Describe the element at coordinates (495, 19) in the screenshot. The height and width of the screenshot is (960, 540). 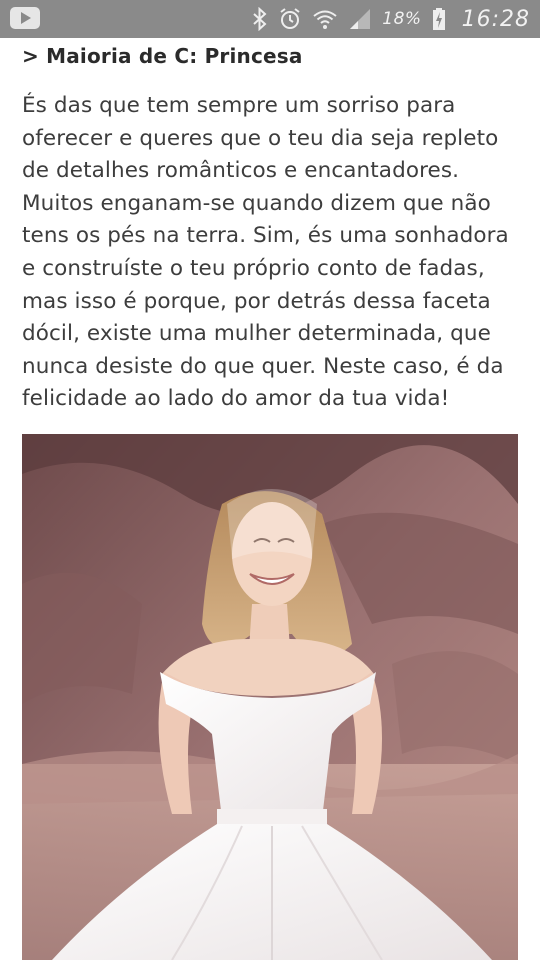
I see `clock: 16:28` at that location.